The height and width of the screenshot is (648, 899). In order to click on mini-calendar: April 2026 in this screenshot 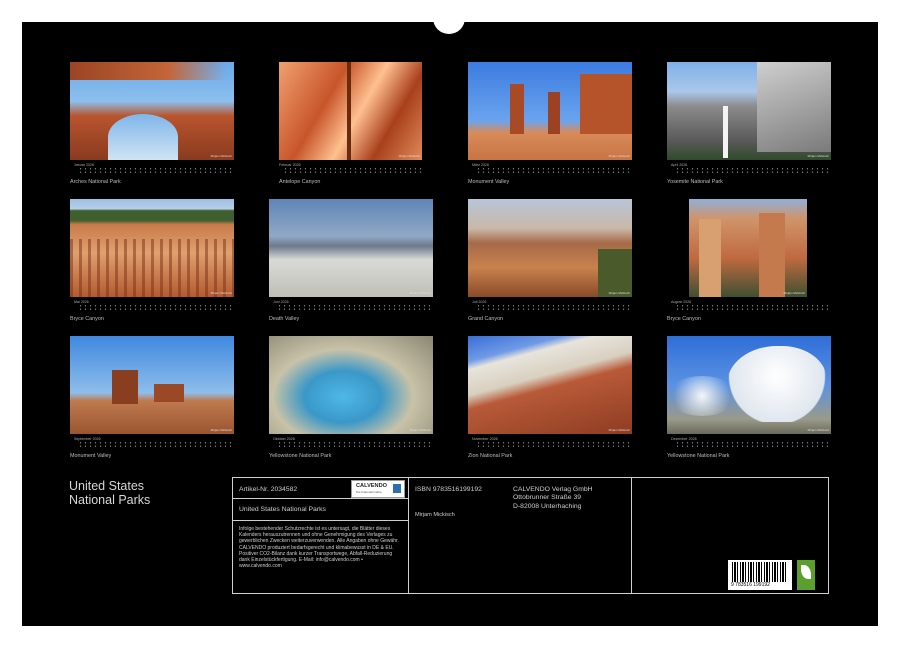, I will do `click(751, 169)`.